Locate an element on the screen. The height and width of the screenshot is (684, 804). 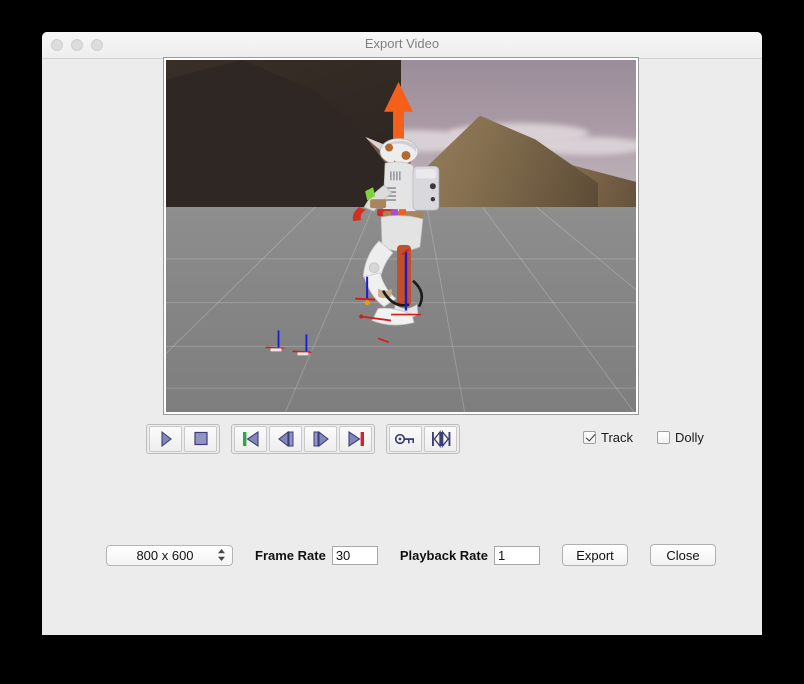
frame-rate-label: Frame Rate is located at coordinates (290, 555).